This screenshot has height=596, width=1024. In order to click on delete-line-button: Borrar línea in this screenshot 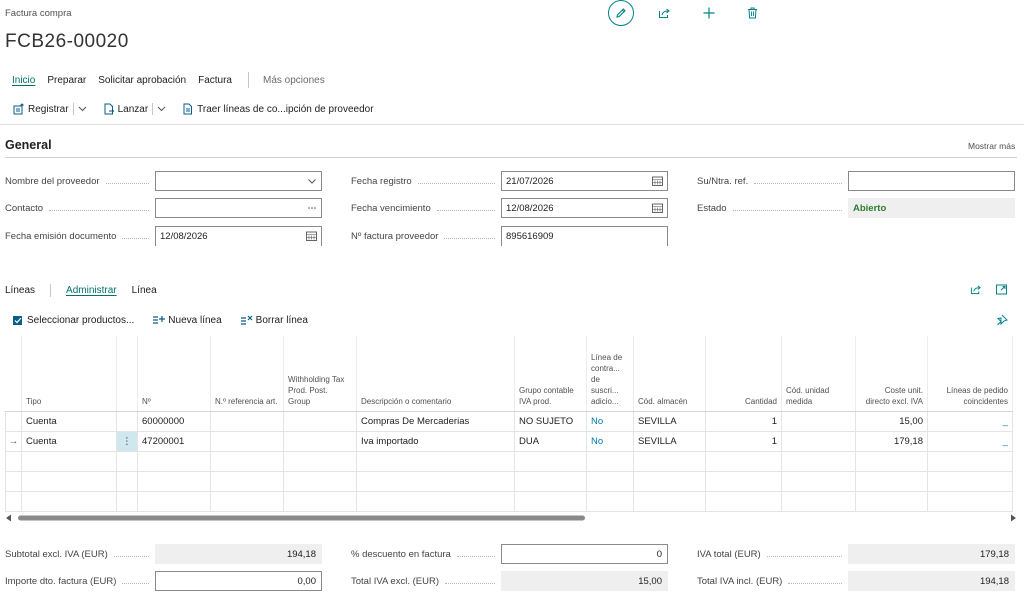, I will do `click(274, 320)`.